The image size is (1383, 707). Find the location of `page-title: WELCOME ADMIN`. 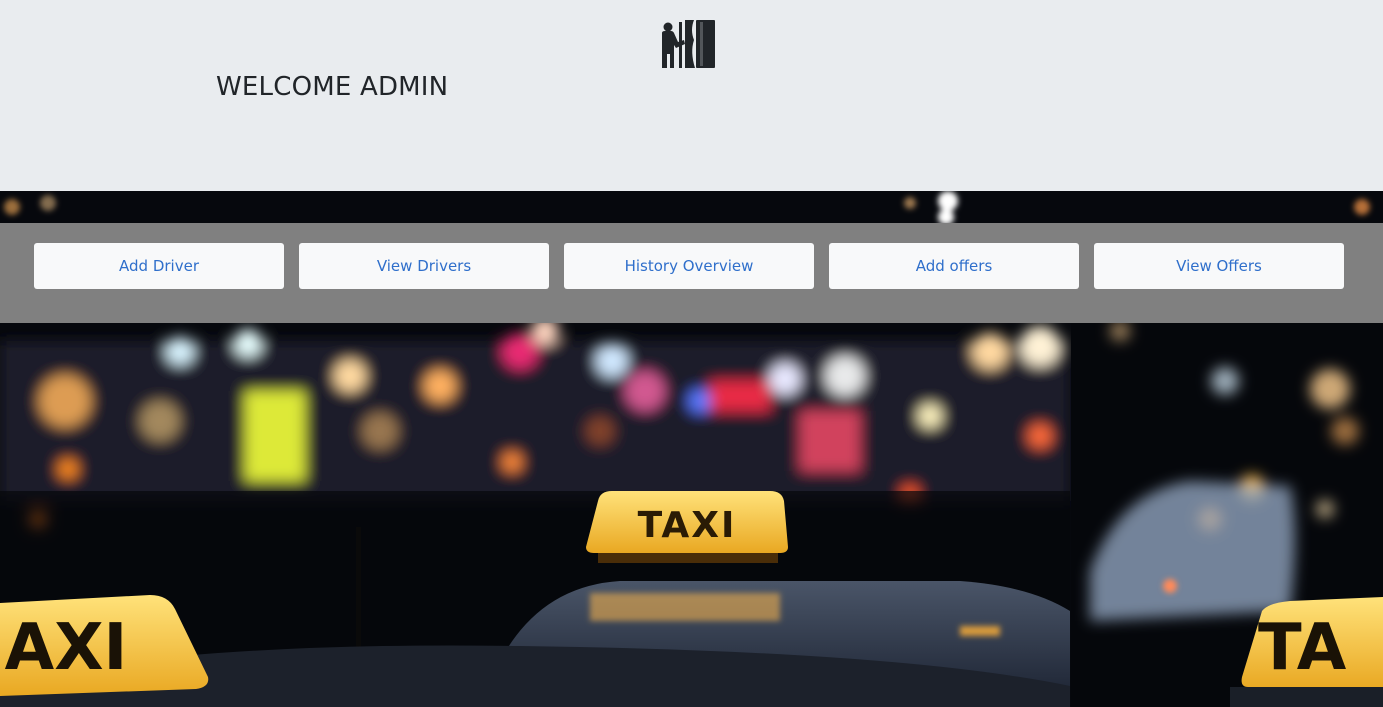

page-title: WELCOME ADMIN is located at coordinates (332, 87).